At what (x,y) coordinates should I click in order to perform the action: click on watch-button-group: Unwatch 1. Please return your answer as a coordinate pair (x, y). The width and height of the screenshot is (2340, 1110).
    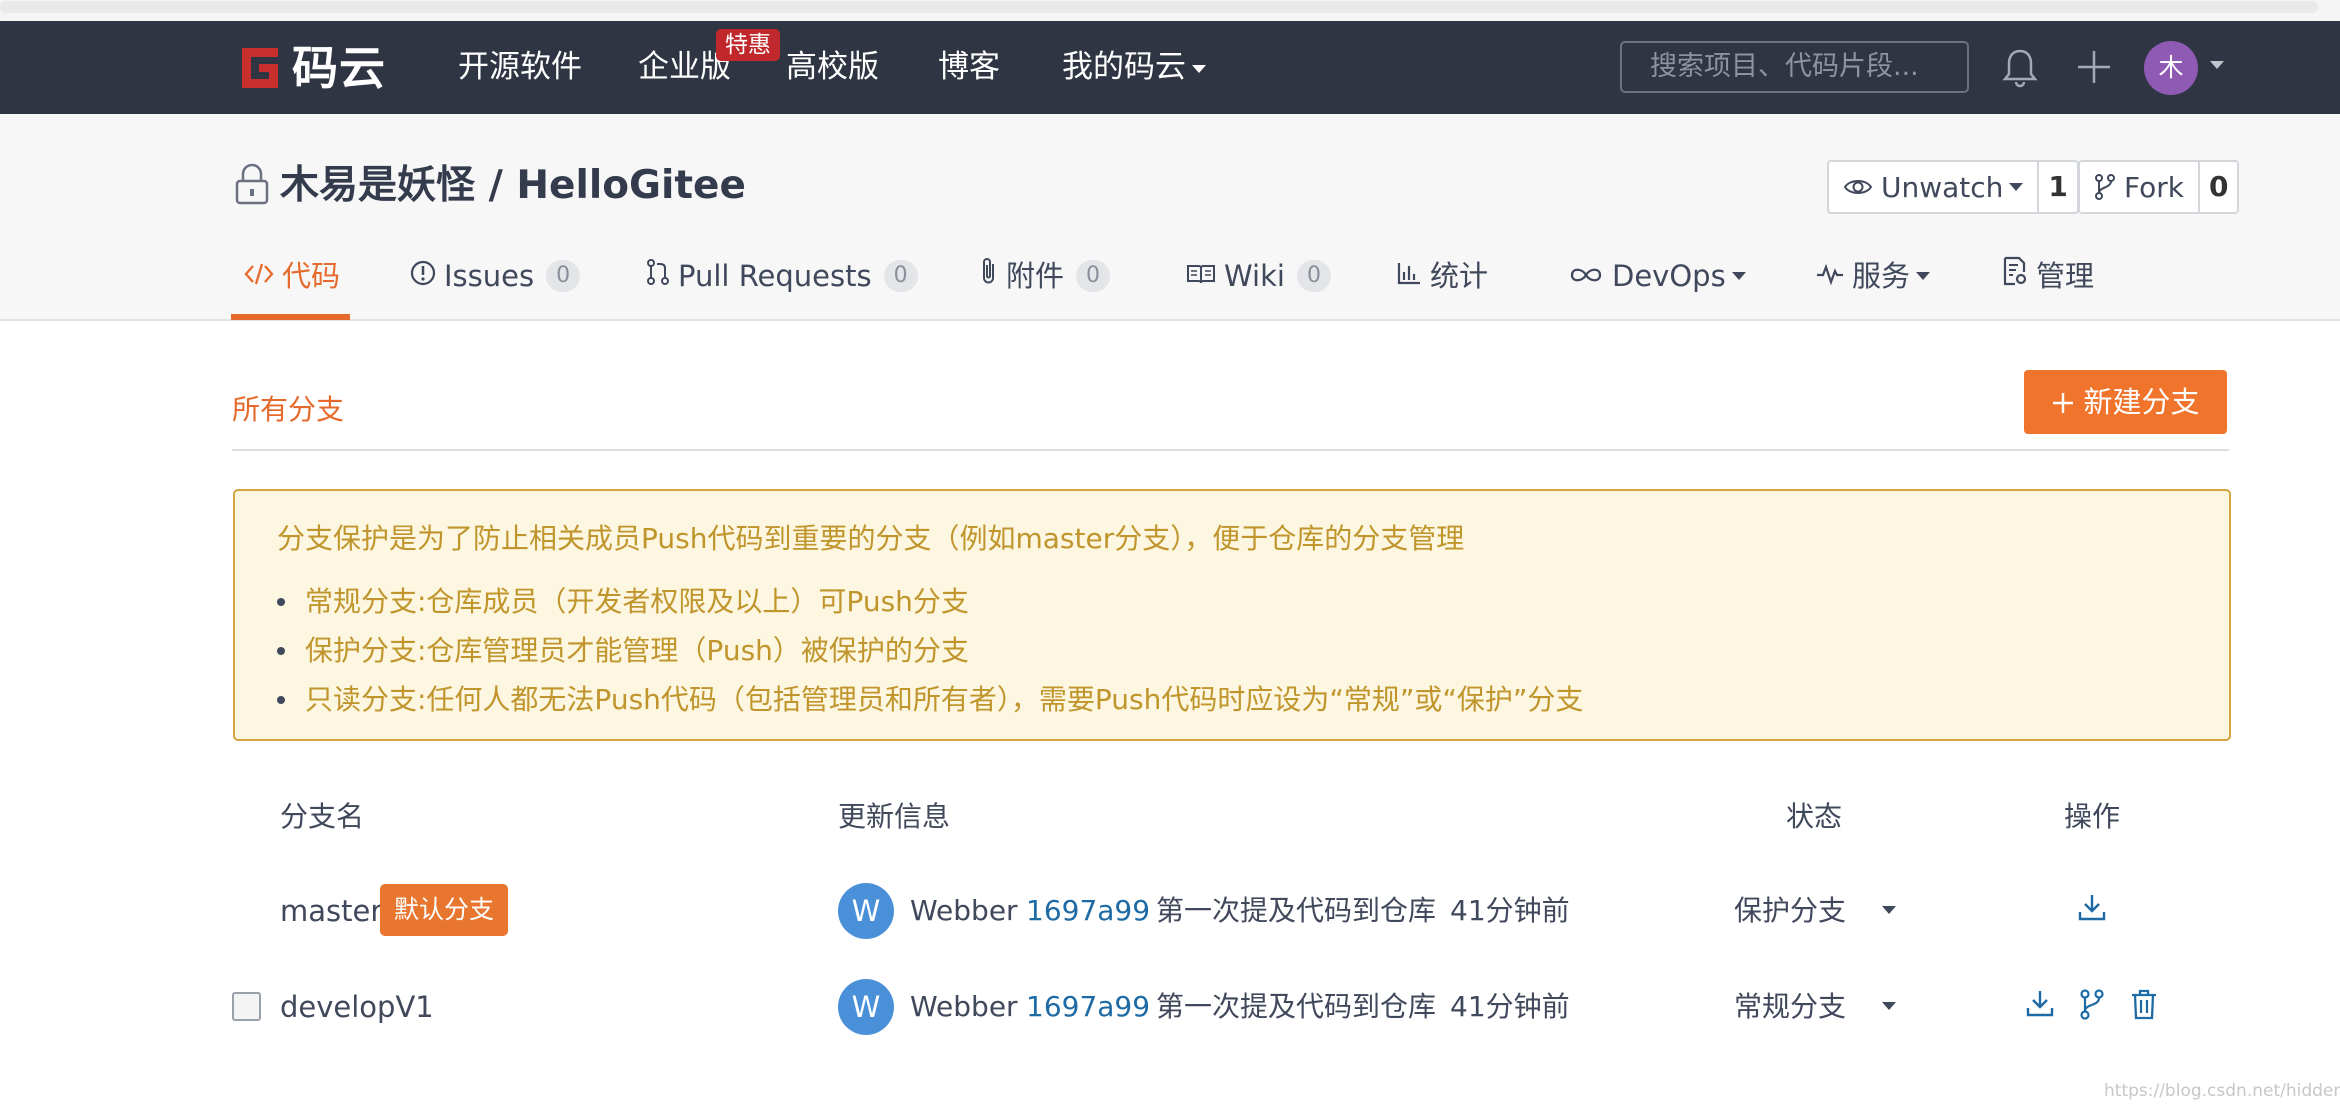
    Looking at the image, I should click on (1953, 187).